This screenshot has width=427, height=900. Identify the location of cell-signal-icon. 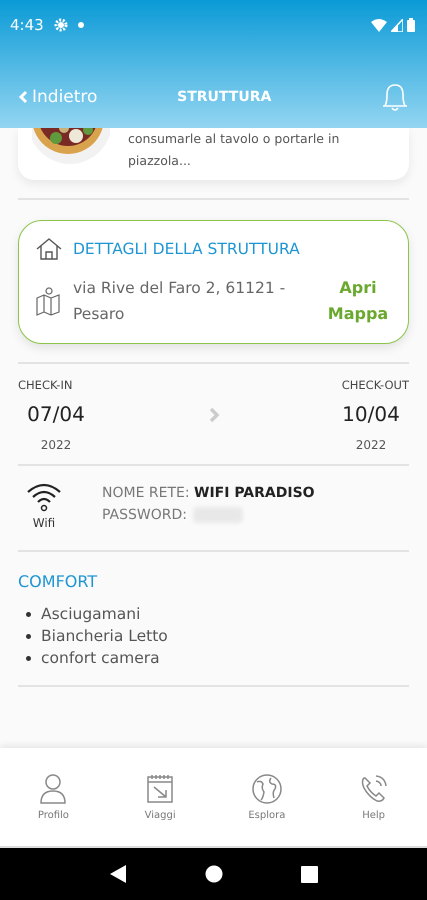
(397, 25).